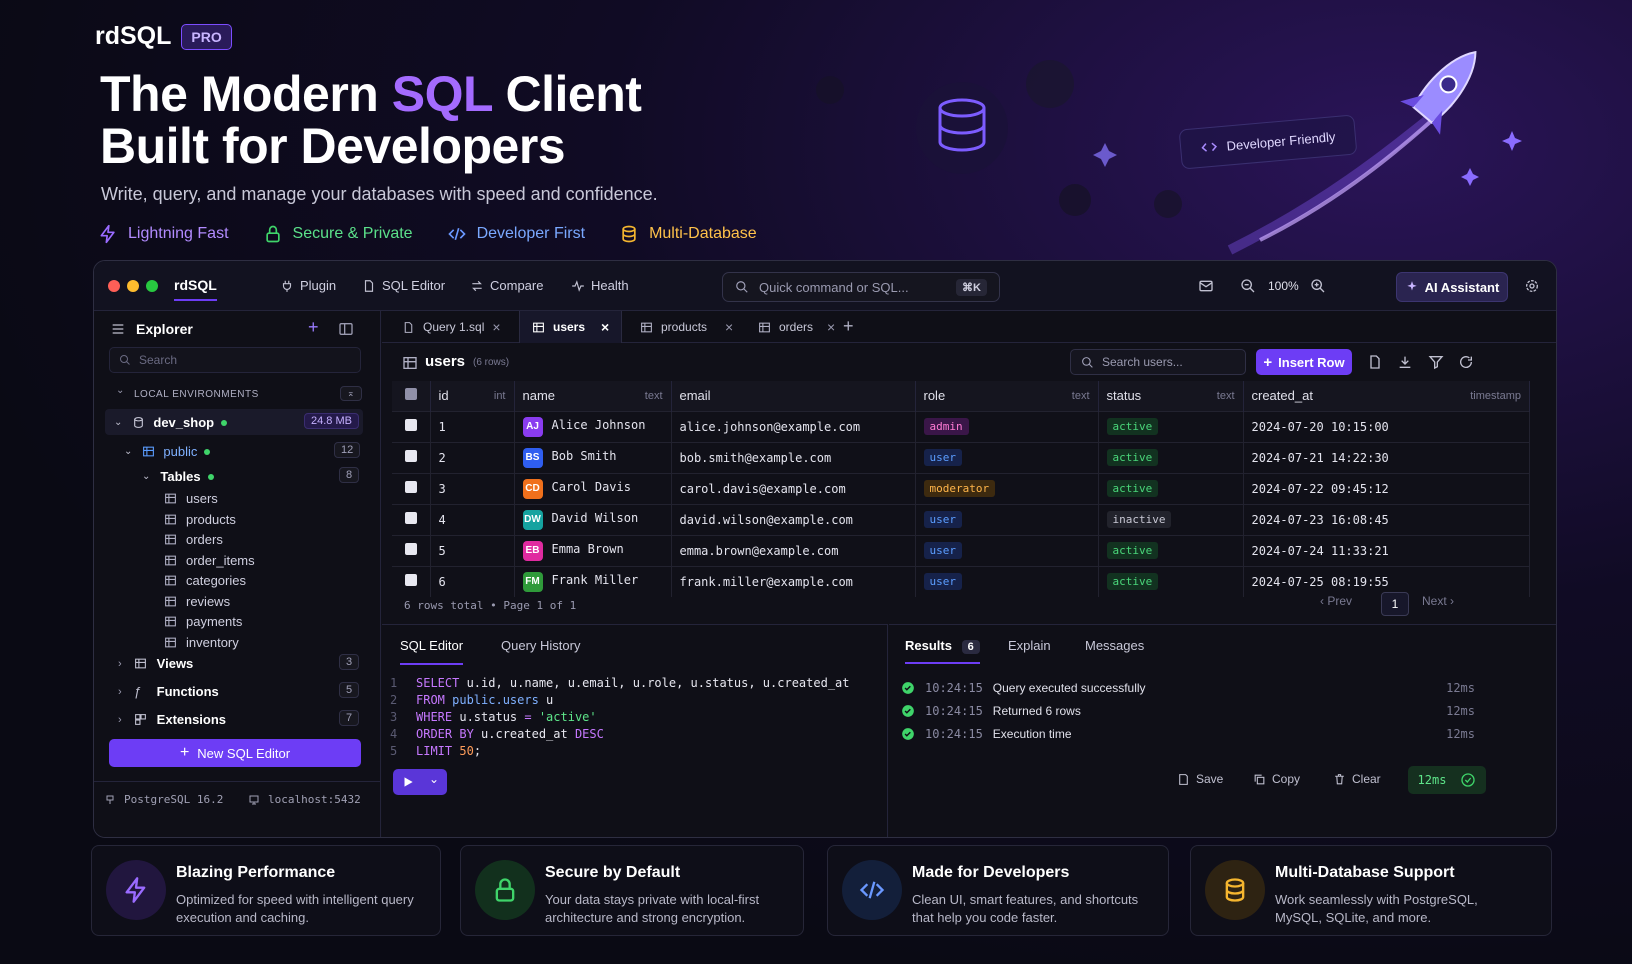 This screenshot has width=1632, height=964. I want to click on cell-email: david.wilson@example.com, so click(793, 519).